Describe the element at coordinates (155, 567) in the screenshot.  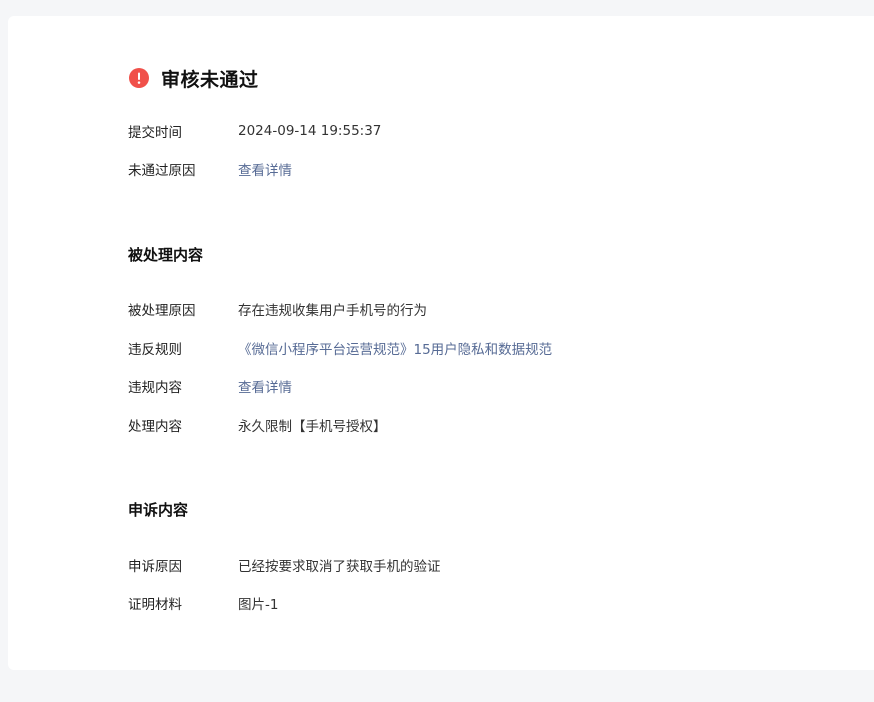
I see `appeal-reason-label: 申诉原因` at that location.